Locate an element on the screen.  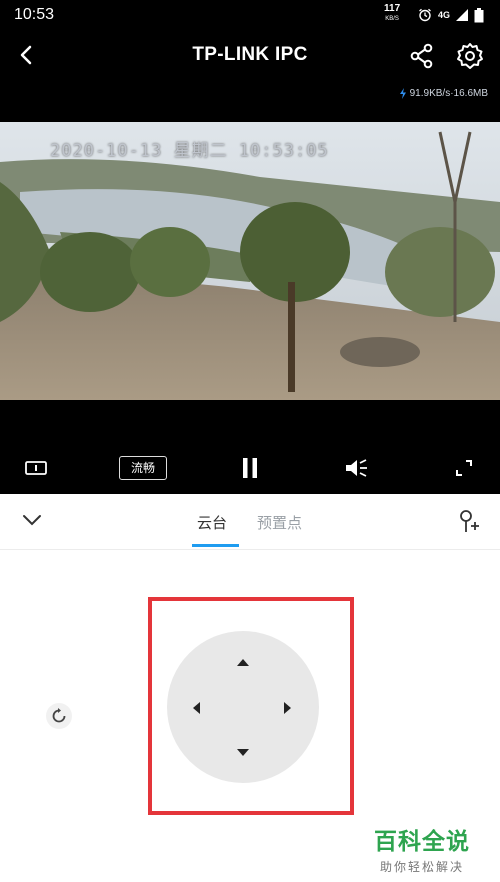
playback-controls: 流畅 is located at coordinates (250, 468).